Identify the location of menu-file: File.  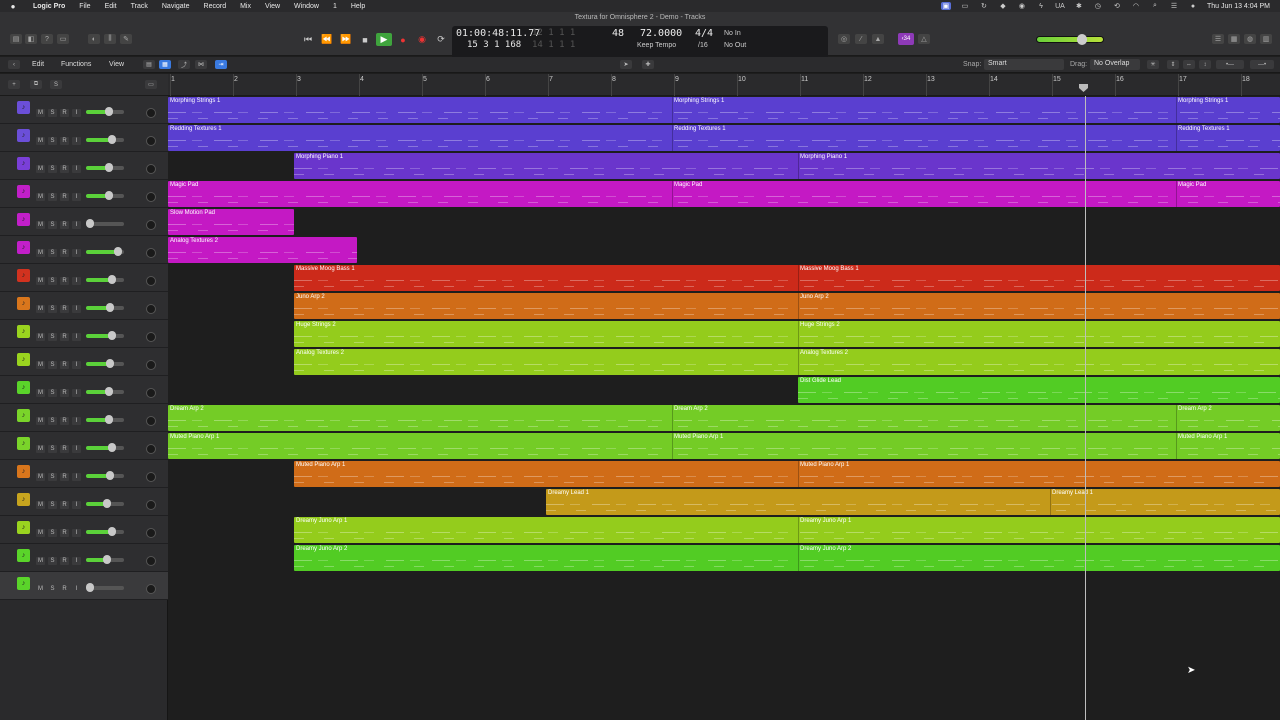
(84, 6).